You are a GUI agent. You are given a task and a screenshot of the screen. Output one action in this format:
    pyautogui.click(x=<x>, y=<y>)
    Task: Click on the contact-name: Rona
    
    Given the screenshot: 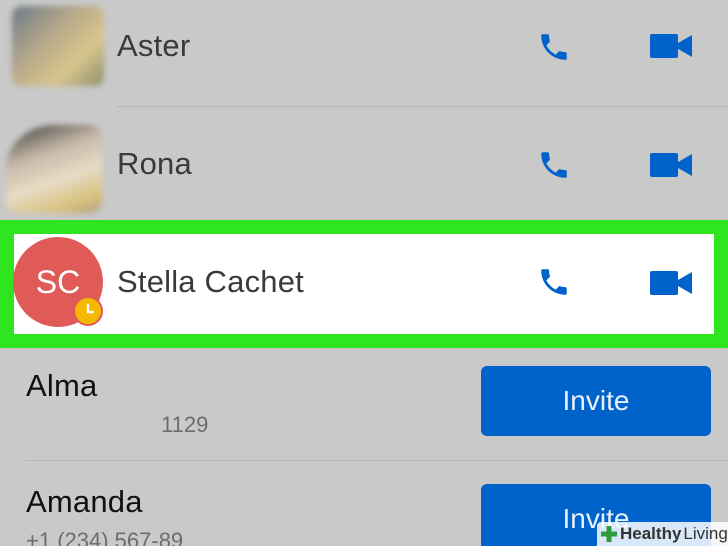 What is the action you would take?
    pyautogui.click(x=154, y=163)
    